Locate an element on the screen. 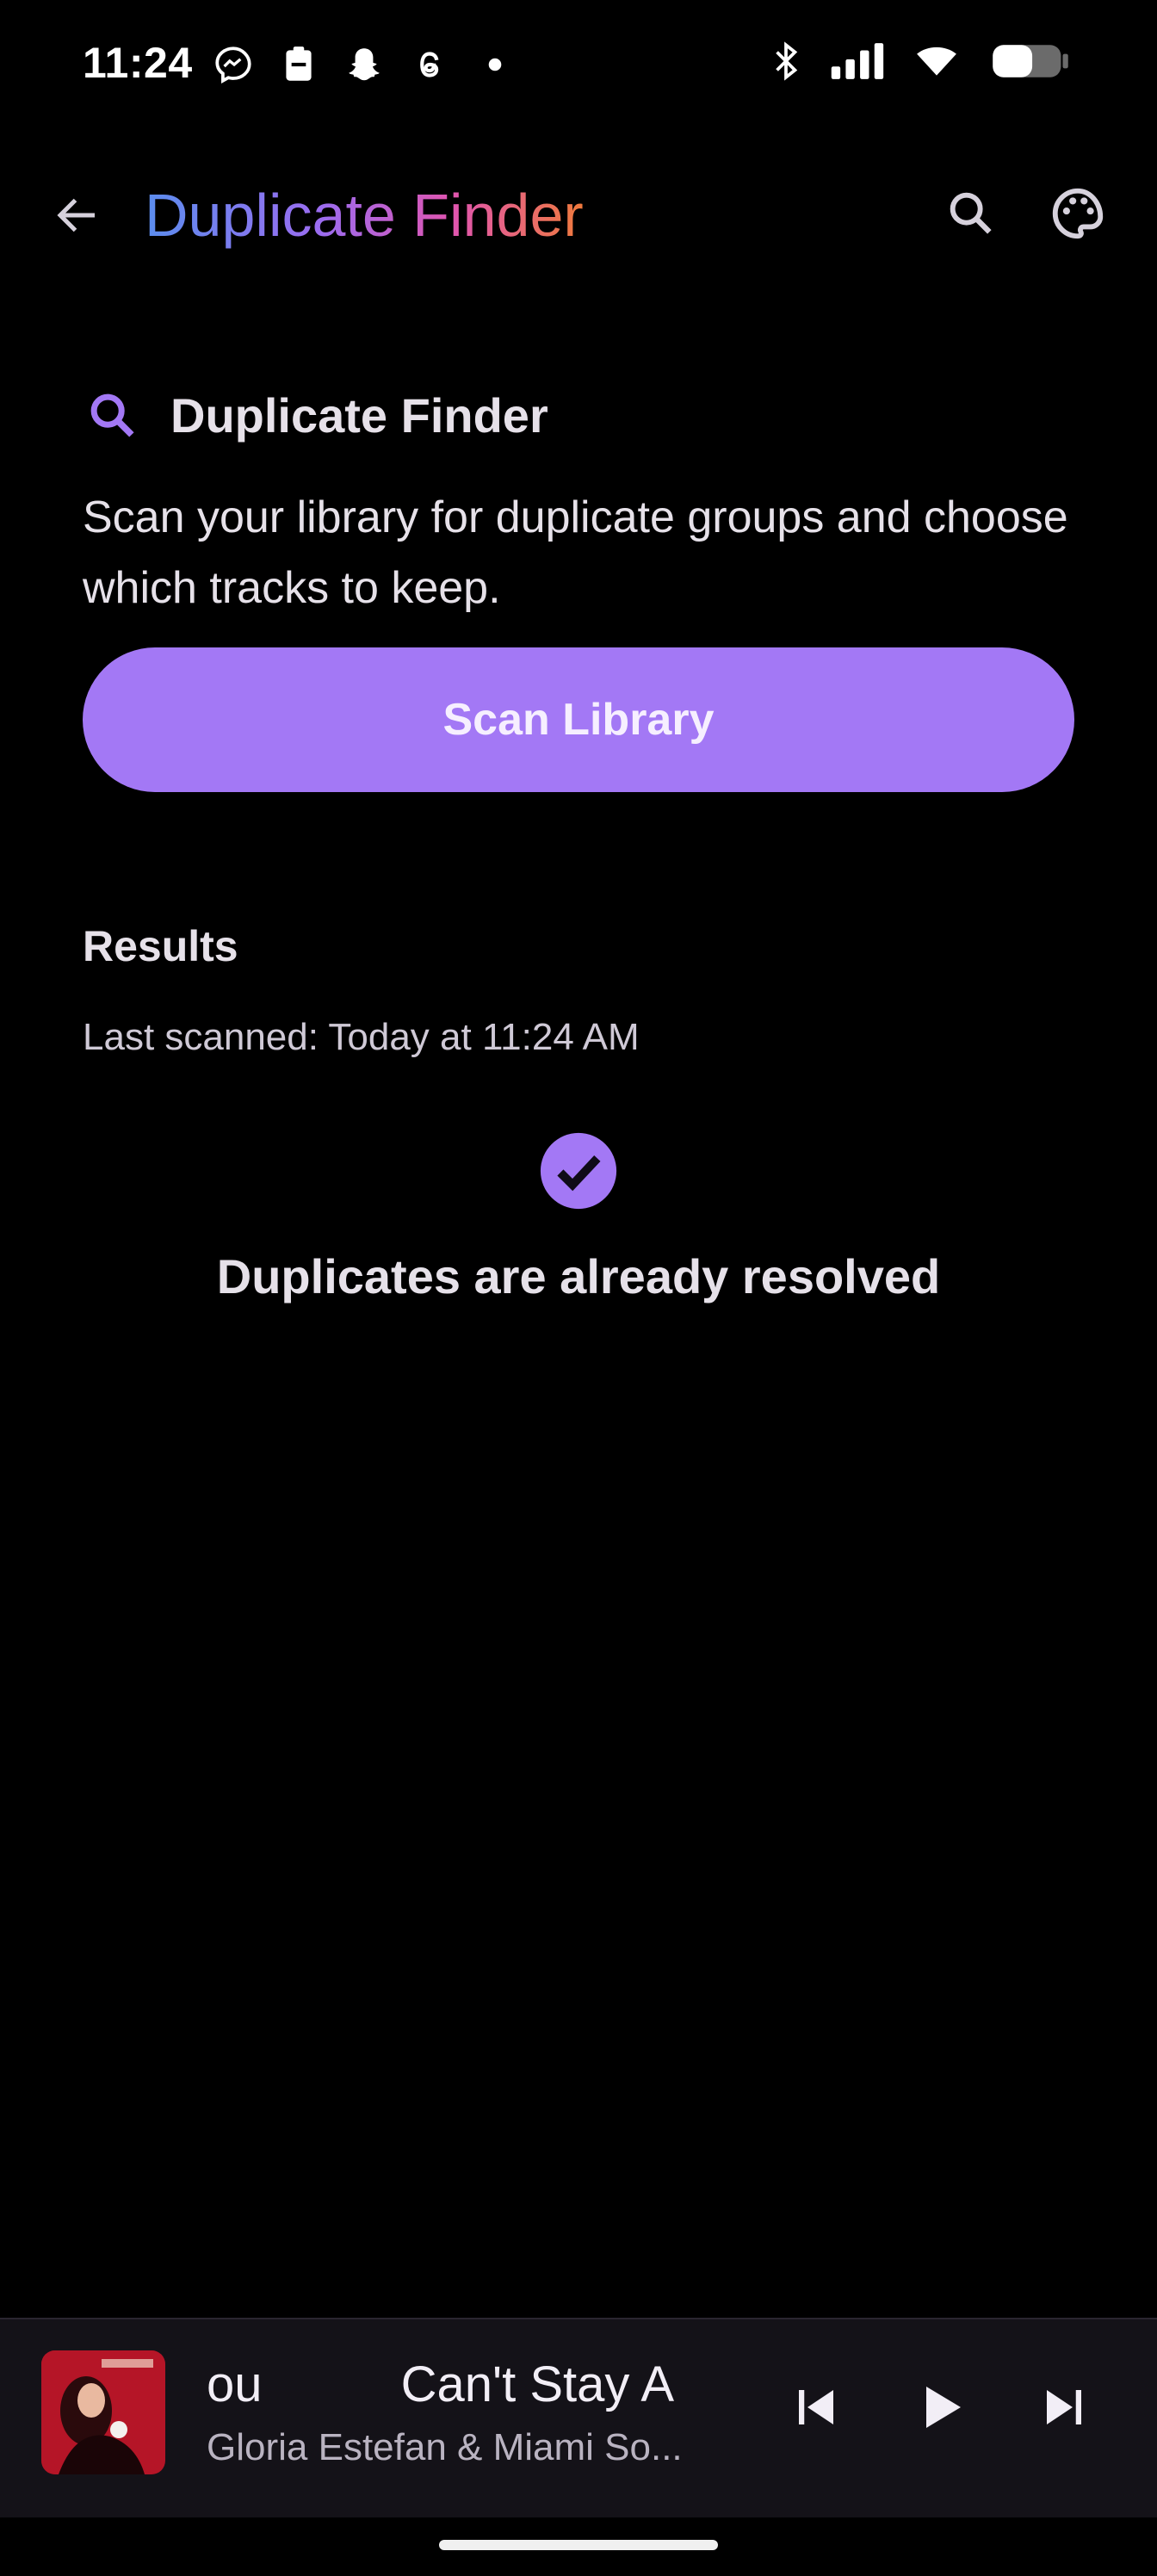 This screenshot has width=1157, height=2576. dot-icon is located at coordinates (495, 64).